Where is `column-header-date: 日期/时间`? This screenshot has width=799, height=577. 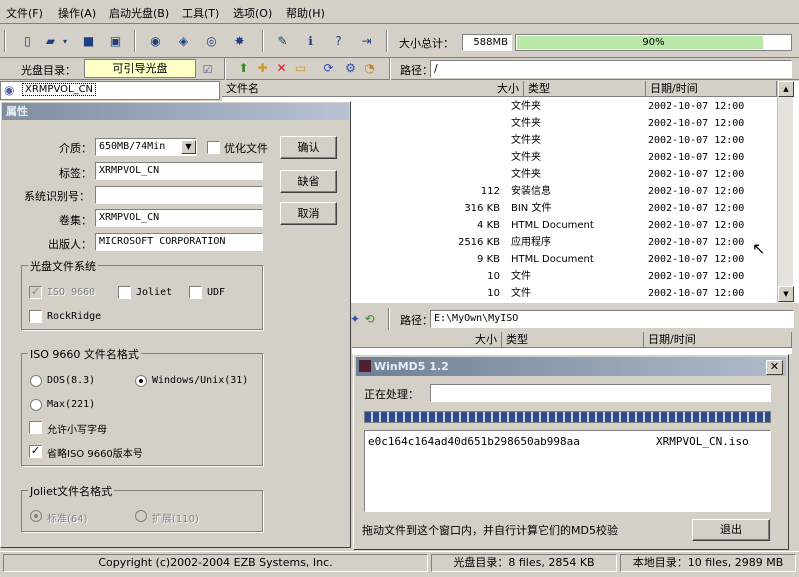
column-header-date: 日期/时间 is located at coordinates (711, 89).